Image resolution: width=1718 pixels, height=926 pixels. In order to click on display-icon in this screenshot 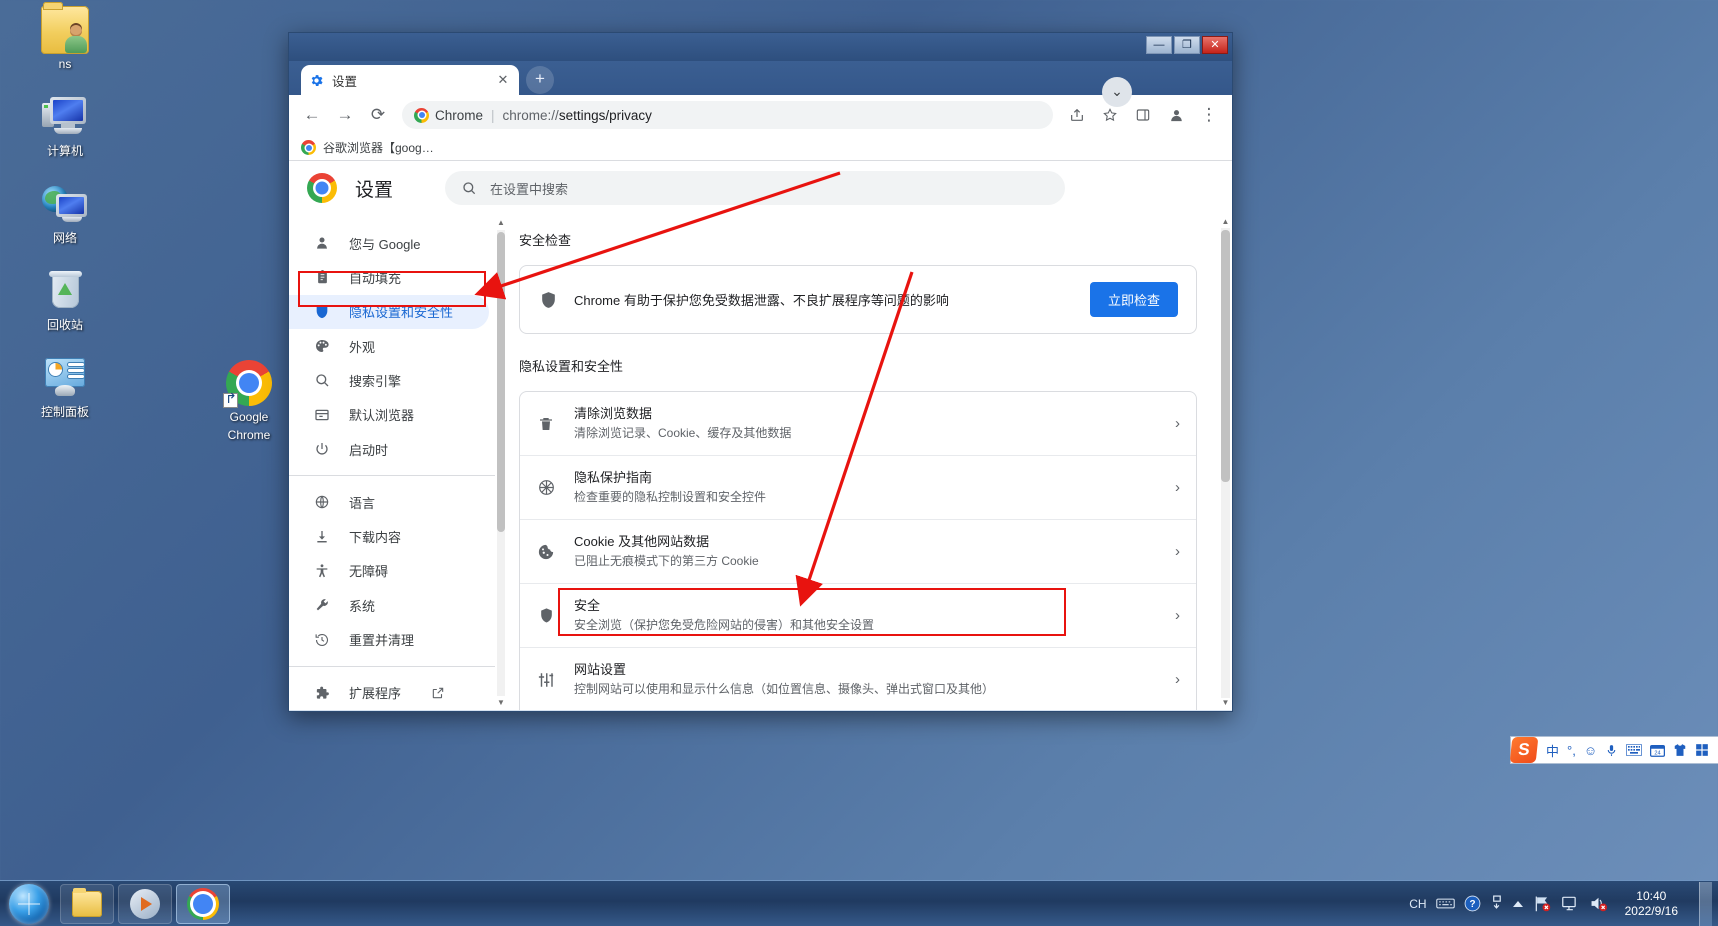, I will do `click(1570, 903)`.